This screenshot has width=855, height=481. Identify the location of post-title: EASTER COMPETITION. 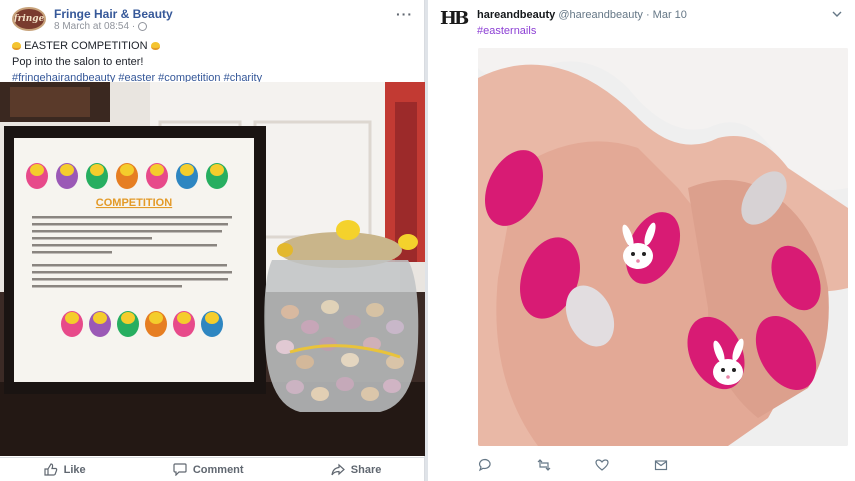
(86, 46).